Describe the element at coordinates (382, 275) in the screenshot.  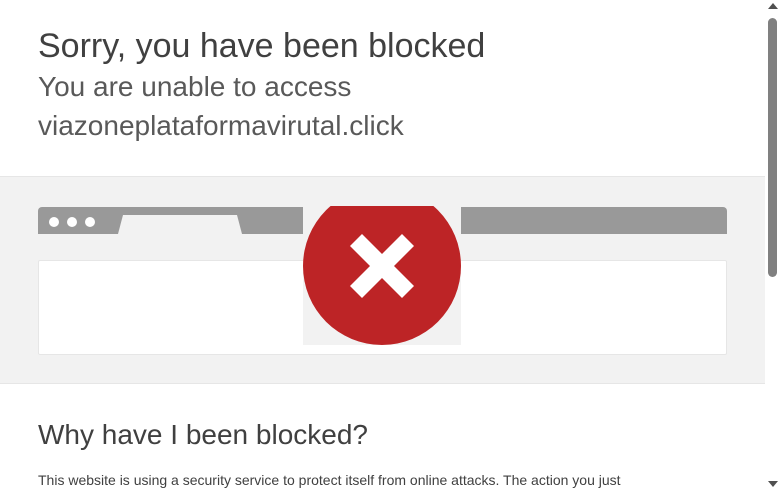
I see `x-circle-icon` at that location.